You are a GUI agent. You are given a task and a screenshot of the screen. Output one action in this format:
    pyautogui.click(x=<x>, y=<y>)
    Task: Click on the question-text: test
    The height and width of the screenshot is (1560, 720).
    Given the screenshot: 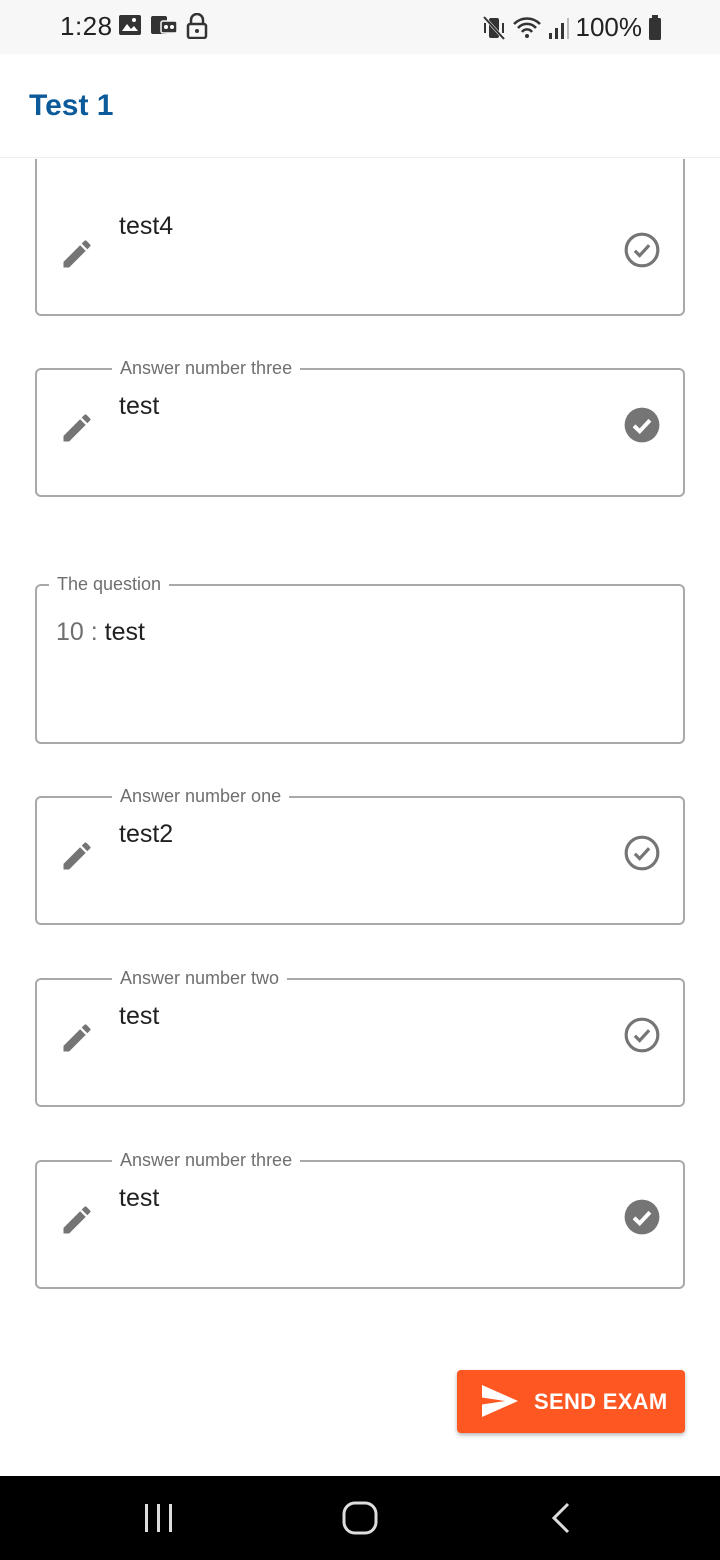 What is the action you would take?
    pyautogui.click(x=124, y=632)
    